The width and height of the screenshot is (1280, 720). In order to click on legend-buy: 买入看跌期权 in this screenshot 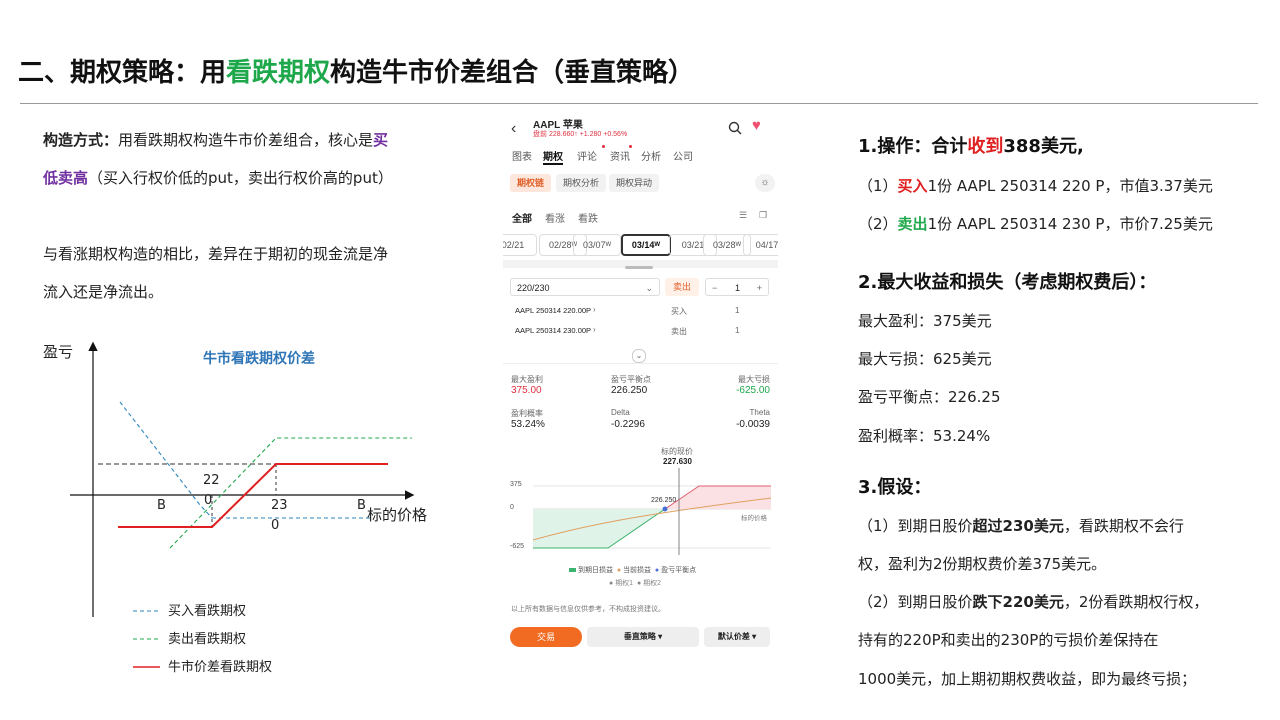, I will do `click(207, 611)`.